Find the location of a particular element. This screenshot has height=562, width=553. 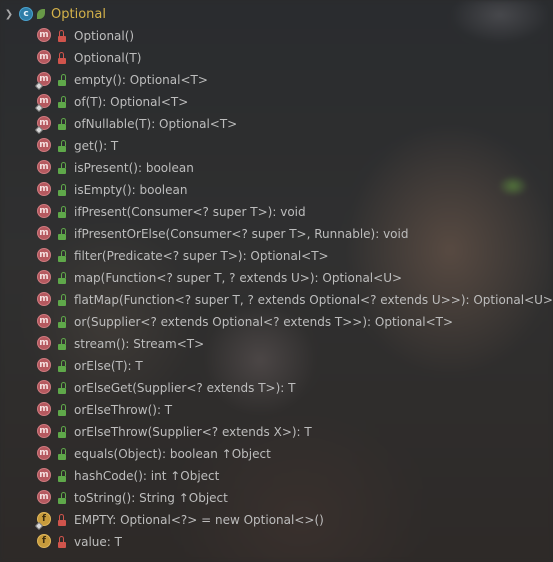

member-label: empty(): Optional<T> is located at coordinates (141, 80).